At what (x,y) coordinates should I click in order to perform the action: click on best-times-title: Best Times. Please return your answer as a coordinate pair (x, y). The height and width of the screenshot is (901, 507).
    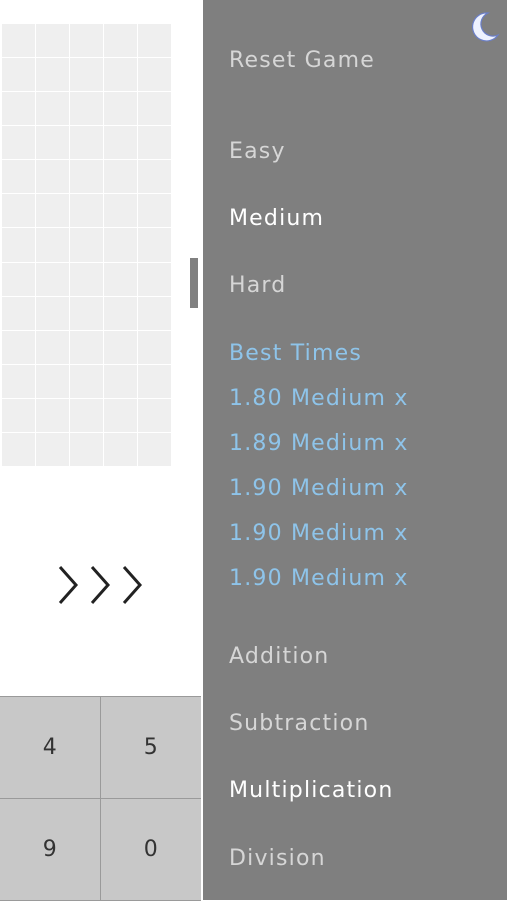
    Looking at the image, I should click on (296, 353).